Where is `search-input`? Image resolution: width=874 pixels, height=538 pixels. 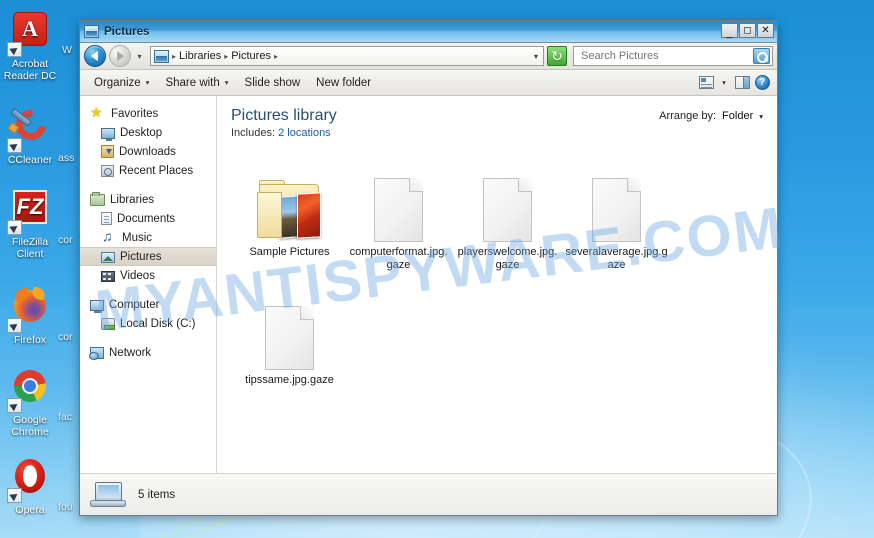 search-input is located at coordinates (666, 56).